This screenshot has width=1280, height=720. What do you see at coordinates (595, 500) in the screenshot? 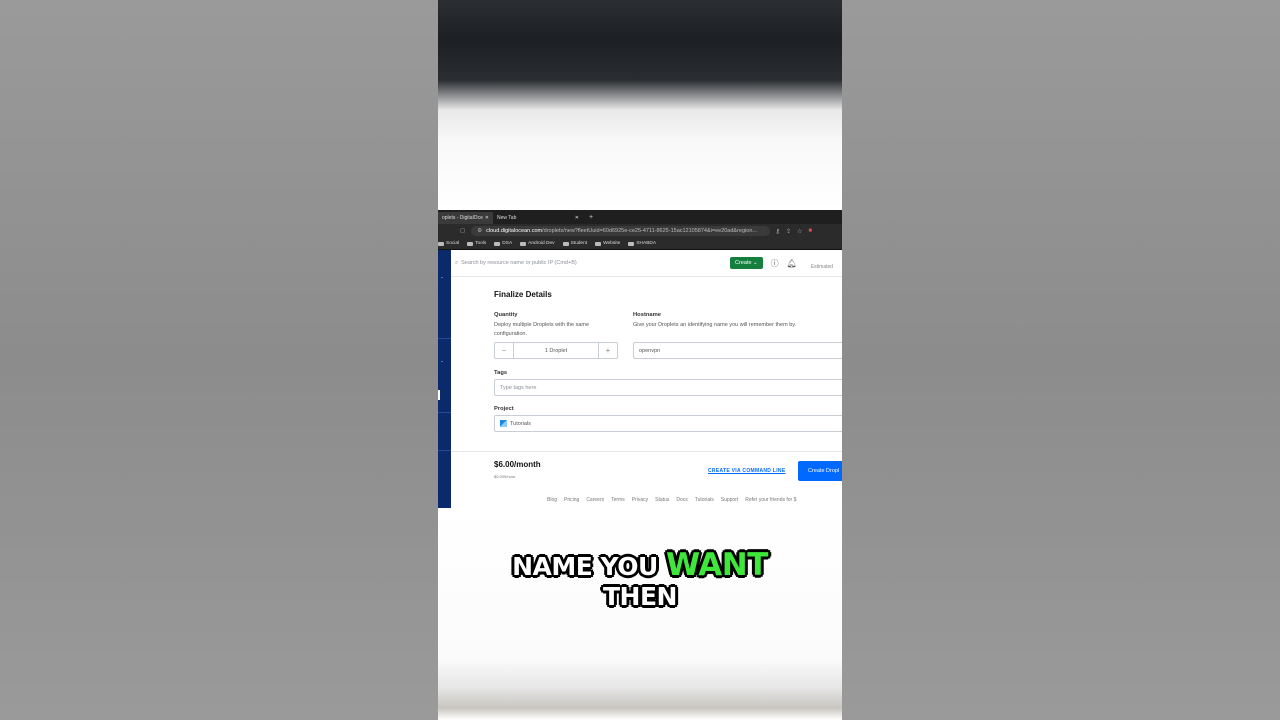
I see `footer-link: Careers` at bounding box center [595, 500].